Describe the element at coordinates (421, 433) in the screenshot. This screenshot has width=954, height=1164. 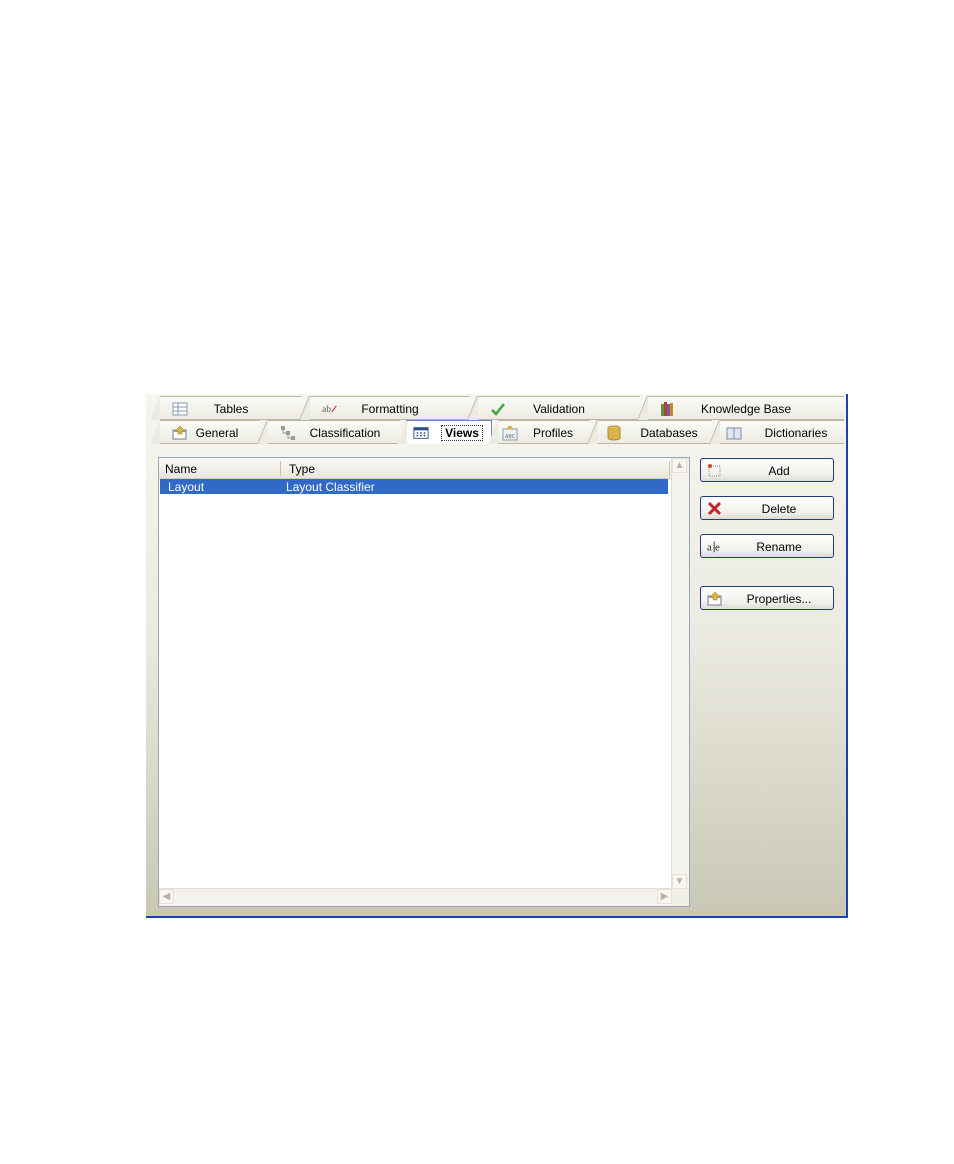
I see `view-icon` at that location.